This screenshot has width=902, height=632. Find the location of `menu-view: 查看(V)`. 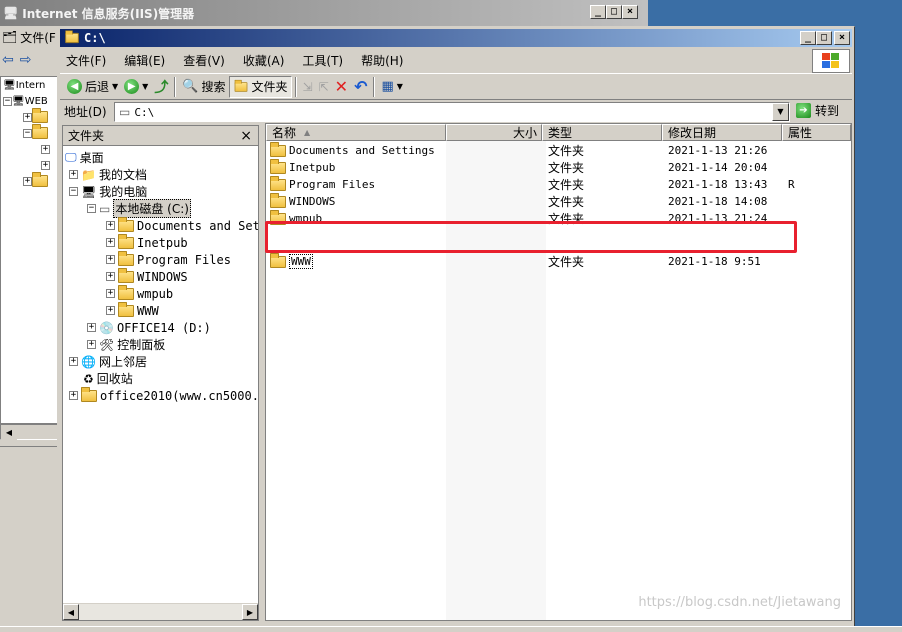

menu-view: 查看(V) is located at coordinates (204, 60).